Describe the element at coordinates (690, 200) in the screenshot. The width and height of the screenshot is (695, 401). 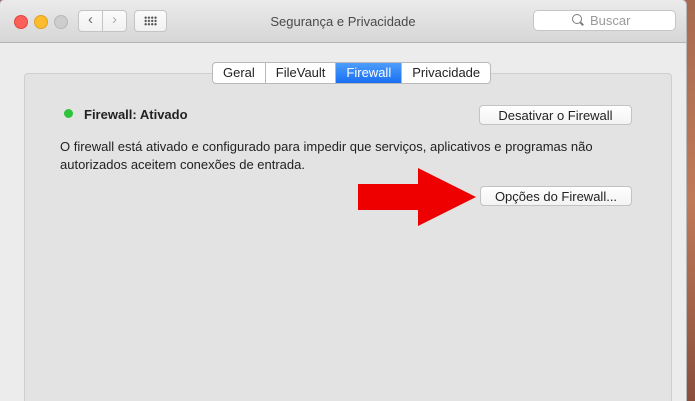
I see `desktop-wallpaper-right` at that location.